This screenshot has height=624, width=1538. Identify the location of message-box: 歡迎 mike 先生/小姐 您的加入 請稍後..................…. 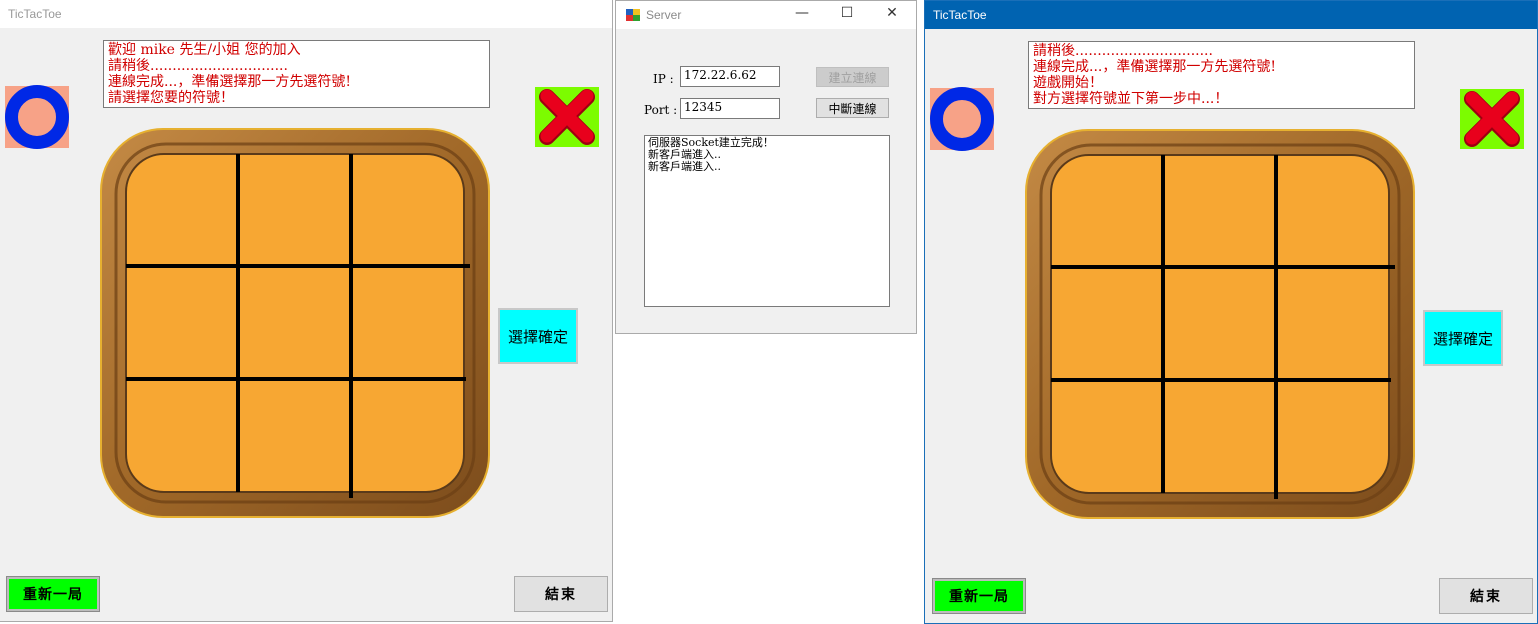
(296, 74).